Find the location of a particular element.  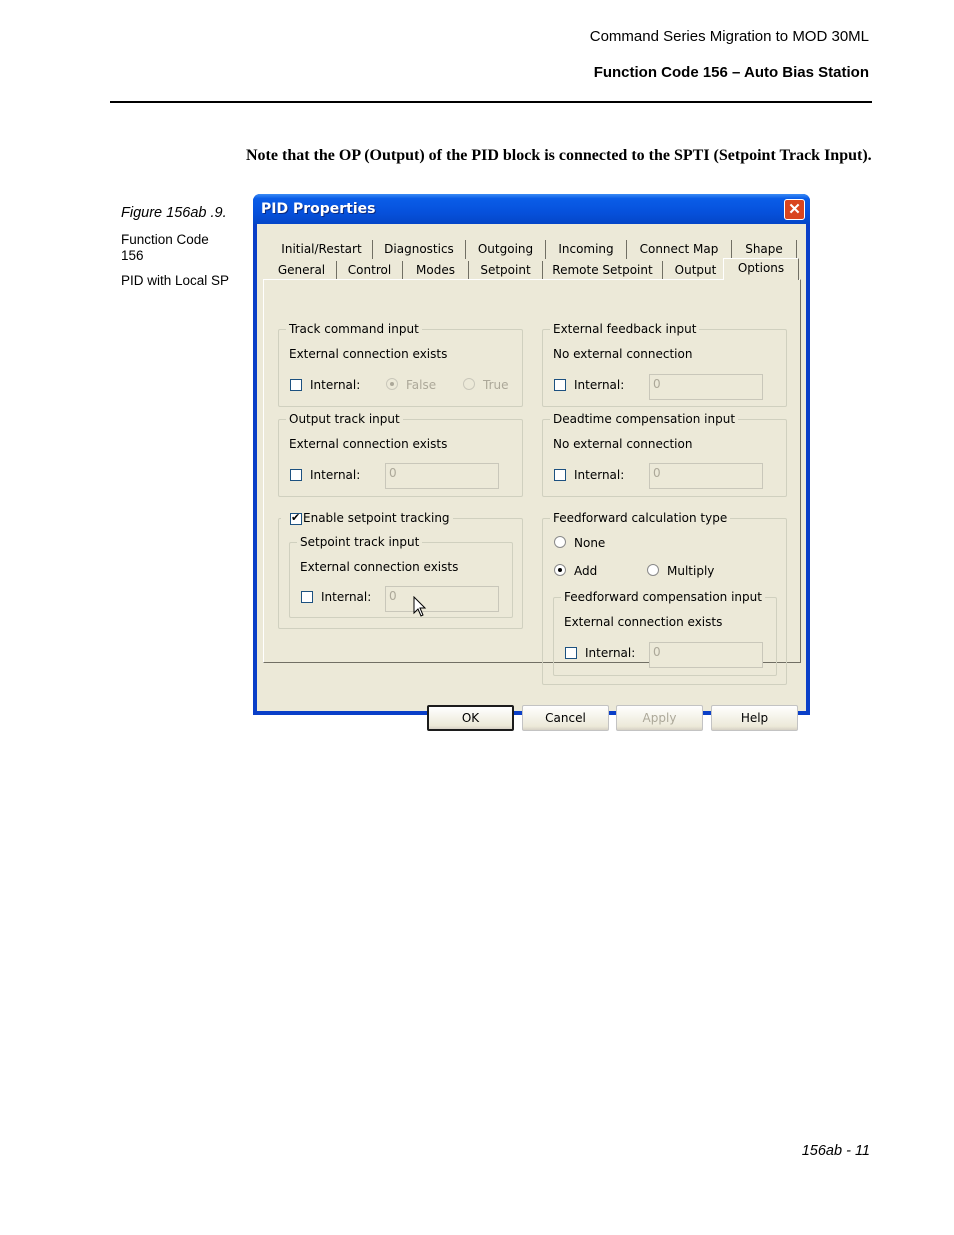

feedforward-legend: Feedforward calculation type is located at coordinates (640, 518).